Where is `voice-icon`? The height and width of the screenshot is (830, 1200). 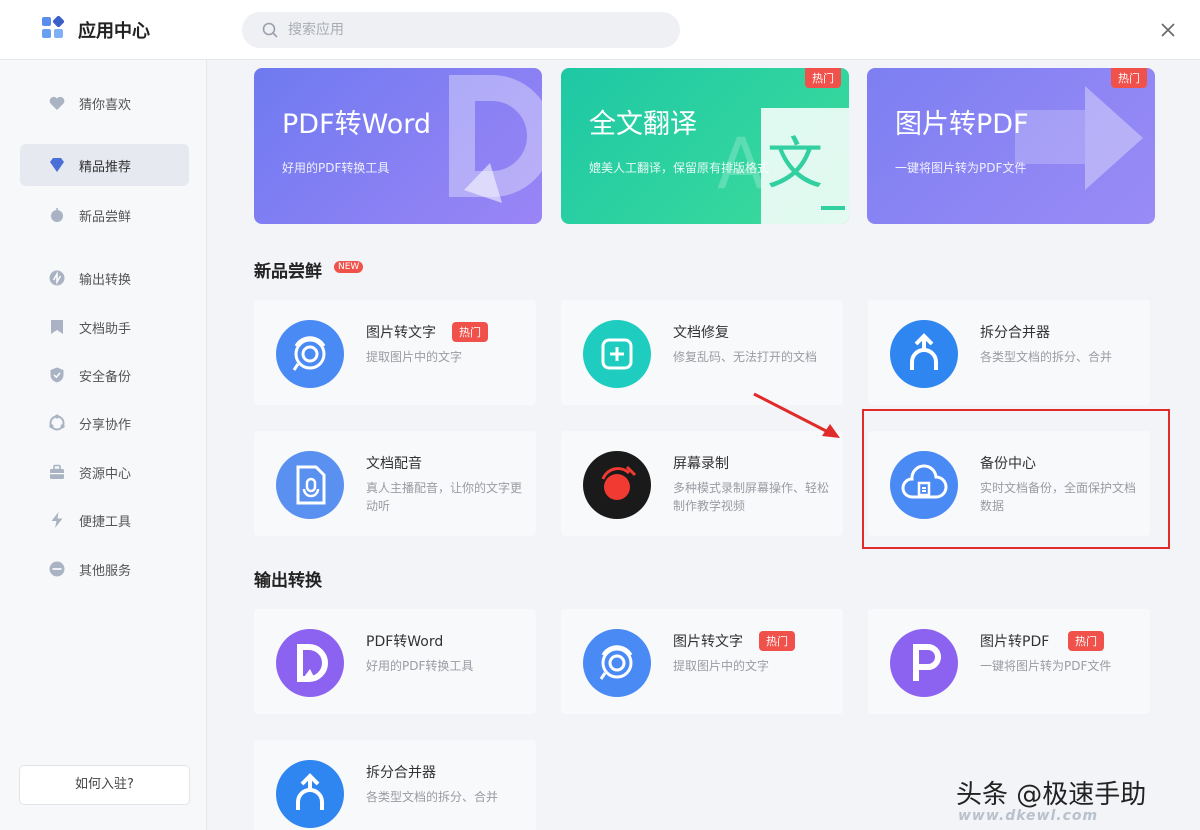 voice-icon is located at coordinates (310, 485).